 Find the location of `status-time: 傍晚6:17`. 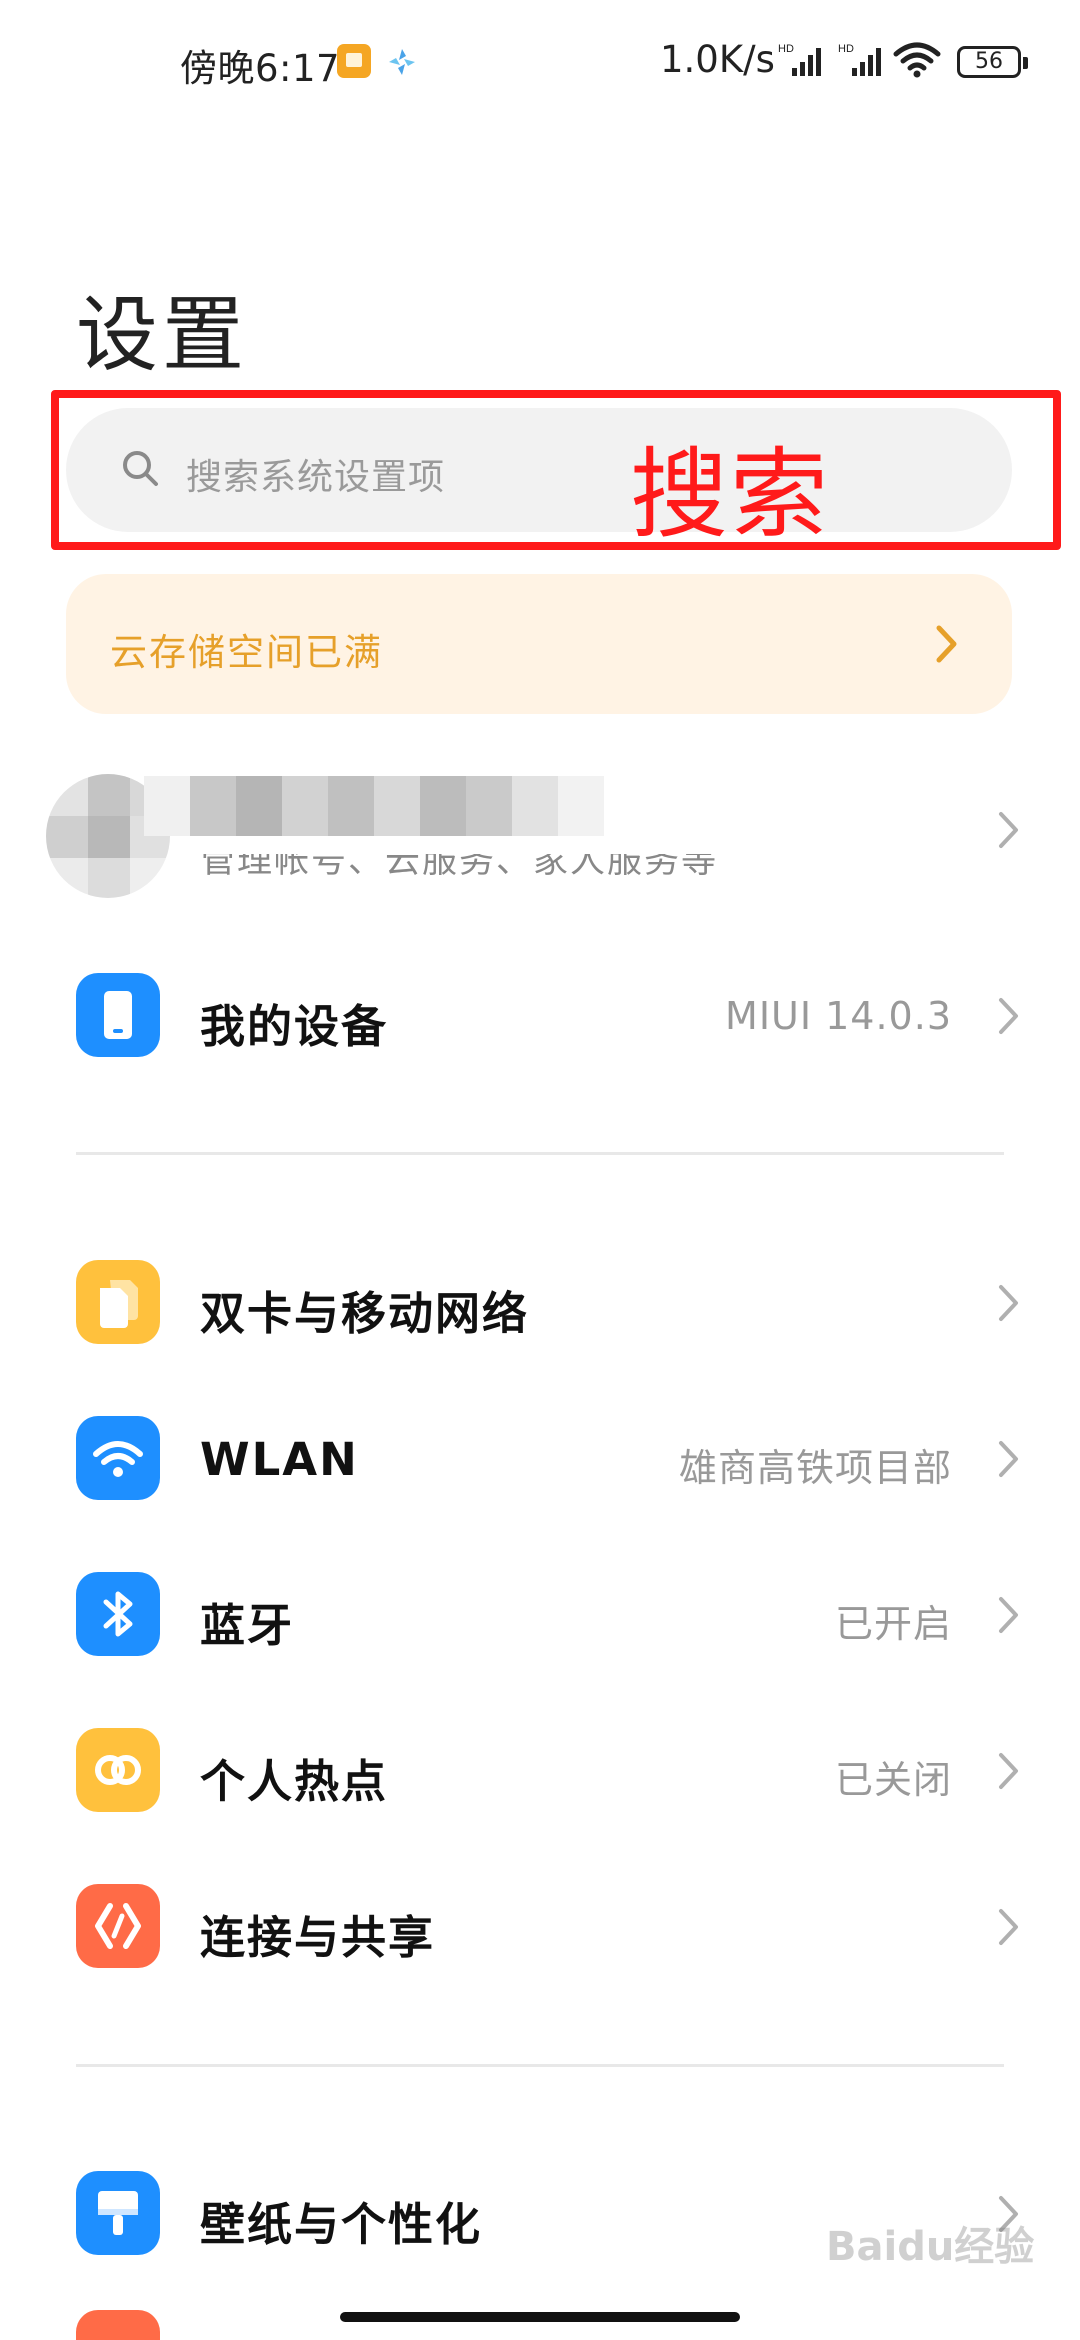

status-time: 傍晚6:17 is located at coordinates (260, 68).